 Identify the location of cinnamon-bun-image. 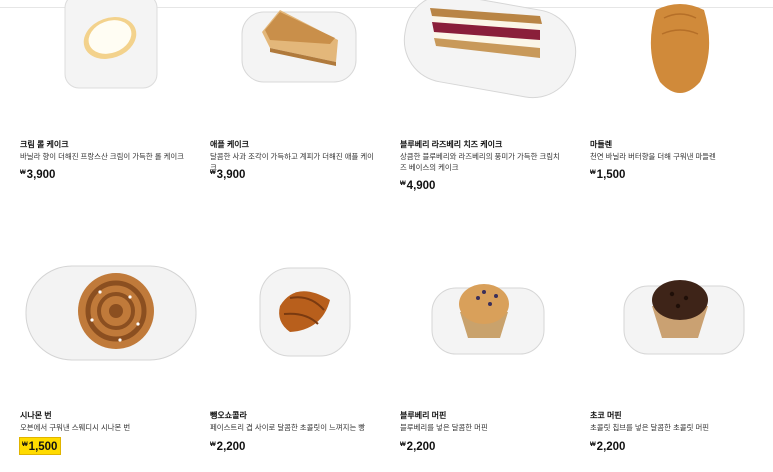
(110, 312).